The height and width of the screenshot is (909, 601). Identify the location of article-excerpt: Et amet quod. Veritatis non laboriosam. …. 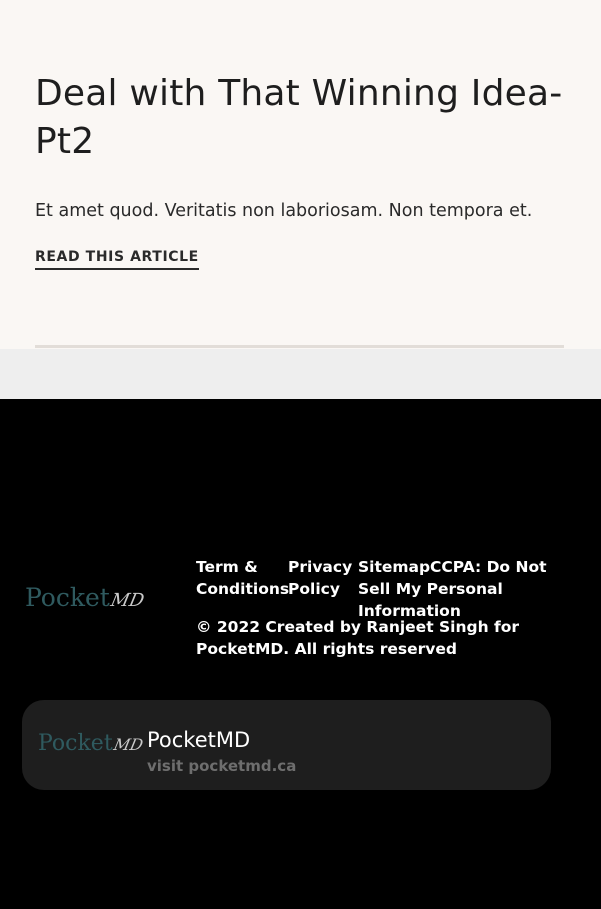
(284, 211).